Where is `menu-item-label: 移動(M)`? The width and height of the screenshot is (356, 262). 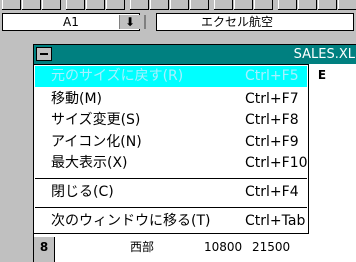
menu-item-label: 移動(M) is located at coordinates (77, 99).